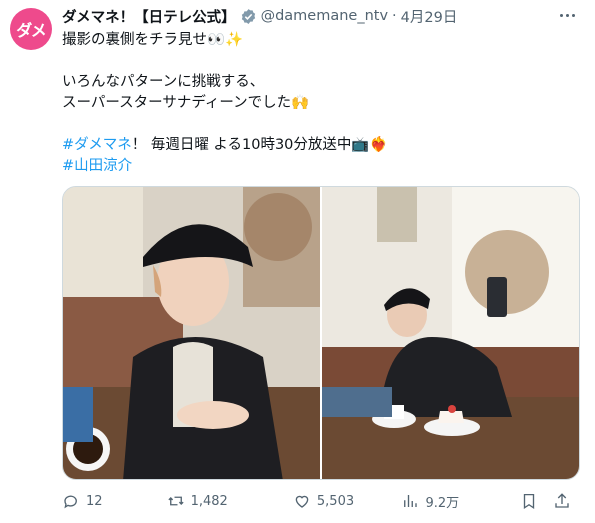  I want to click on retweet-count: 1,482, so click(209, 501).